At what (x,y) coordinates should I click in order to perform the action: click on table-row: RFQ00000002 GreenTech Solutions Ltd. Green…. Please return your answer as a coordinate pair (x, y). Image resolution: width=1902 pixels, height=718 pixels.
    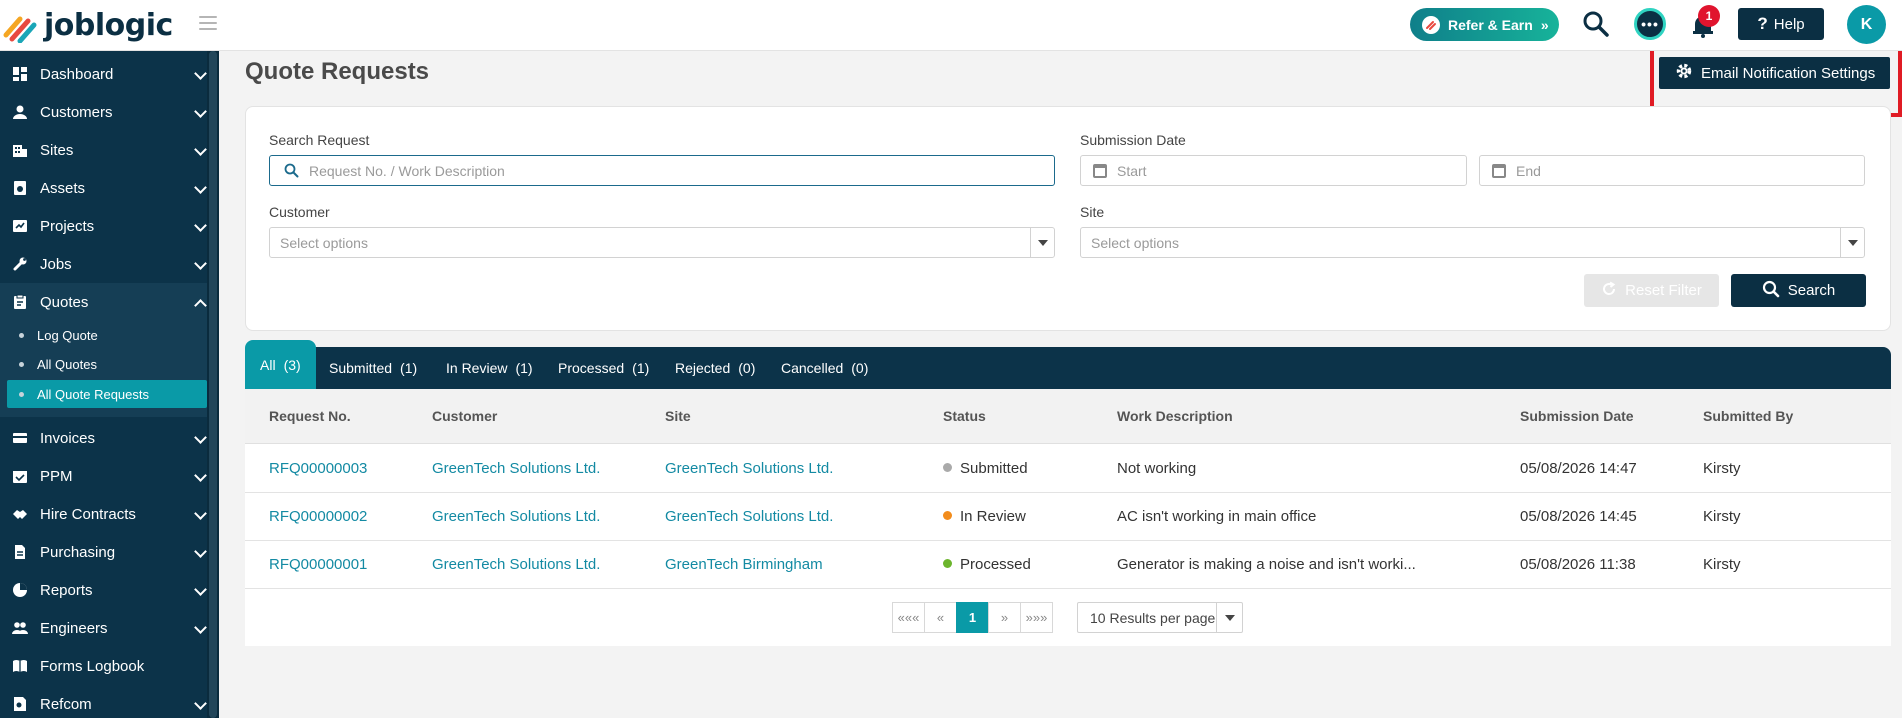
    Looking at the image, I should click on (1068, 517).